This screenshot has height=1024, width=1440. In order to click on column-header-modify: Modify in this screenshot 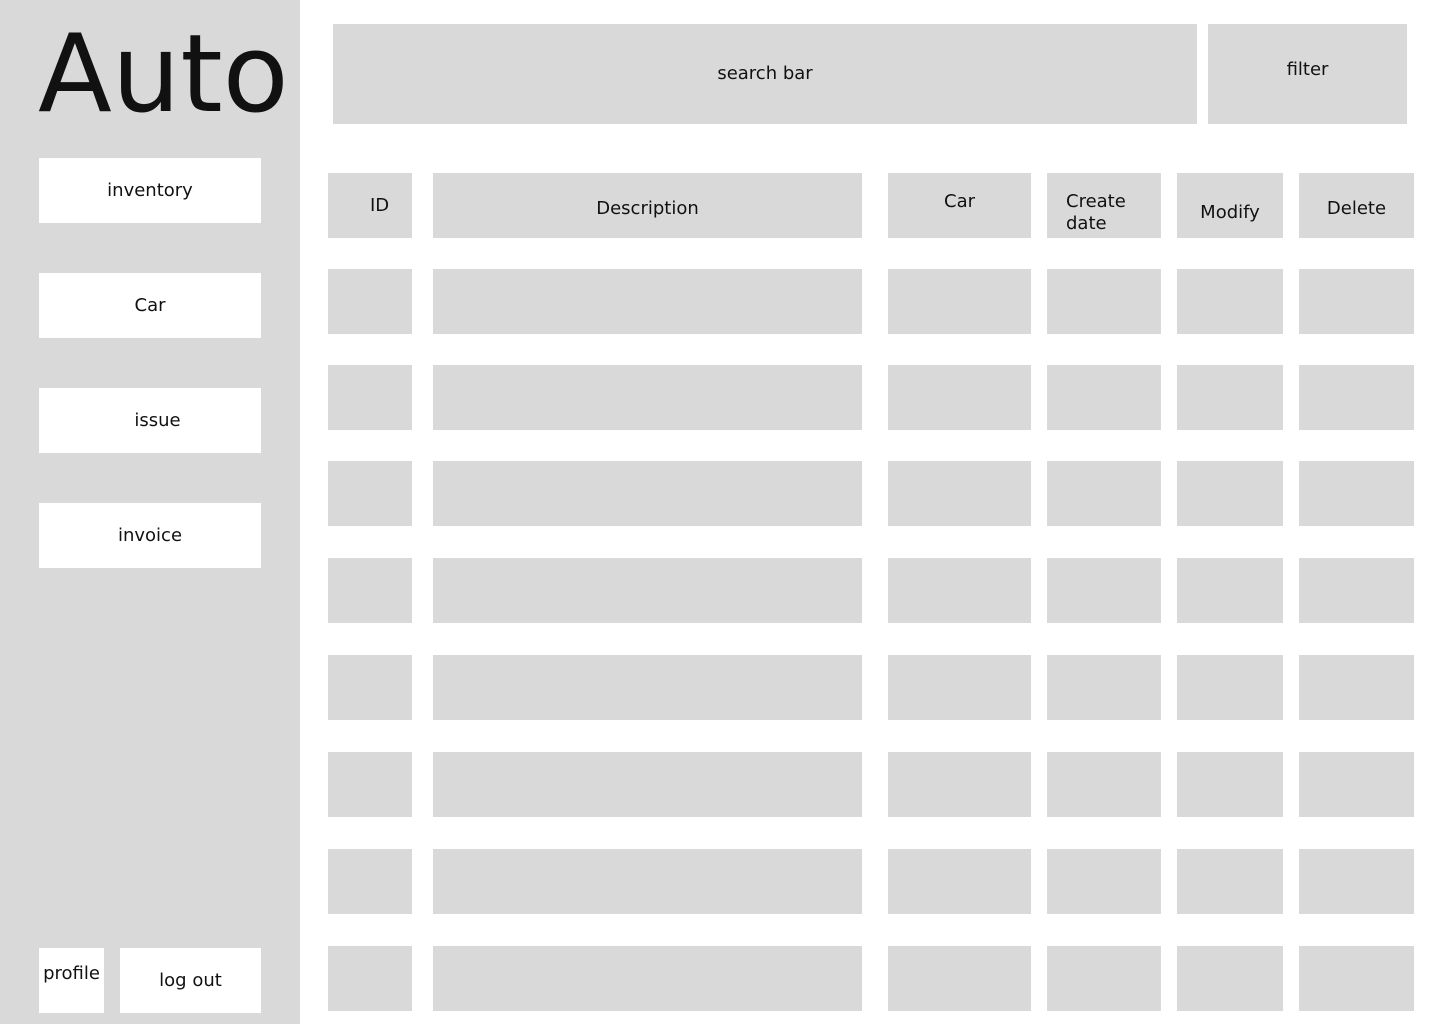, I will do `click(1230, 205)`.